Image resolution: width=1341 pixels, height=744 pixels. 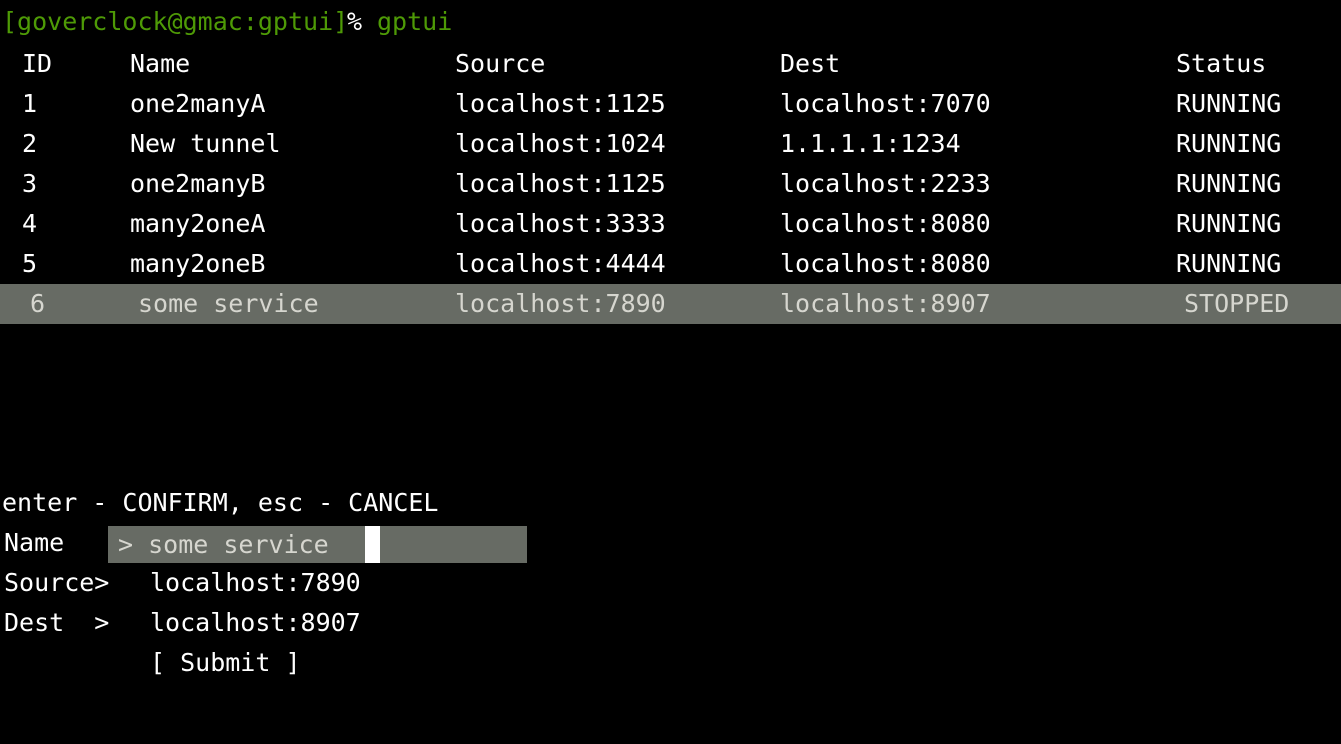 I want to click on prompt-command: gptui, so click(x=415, y=21).